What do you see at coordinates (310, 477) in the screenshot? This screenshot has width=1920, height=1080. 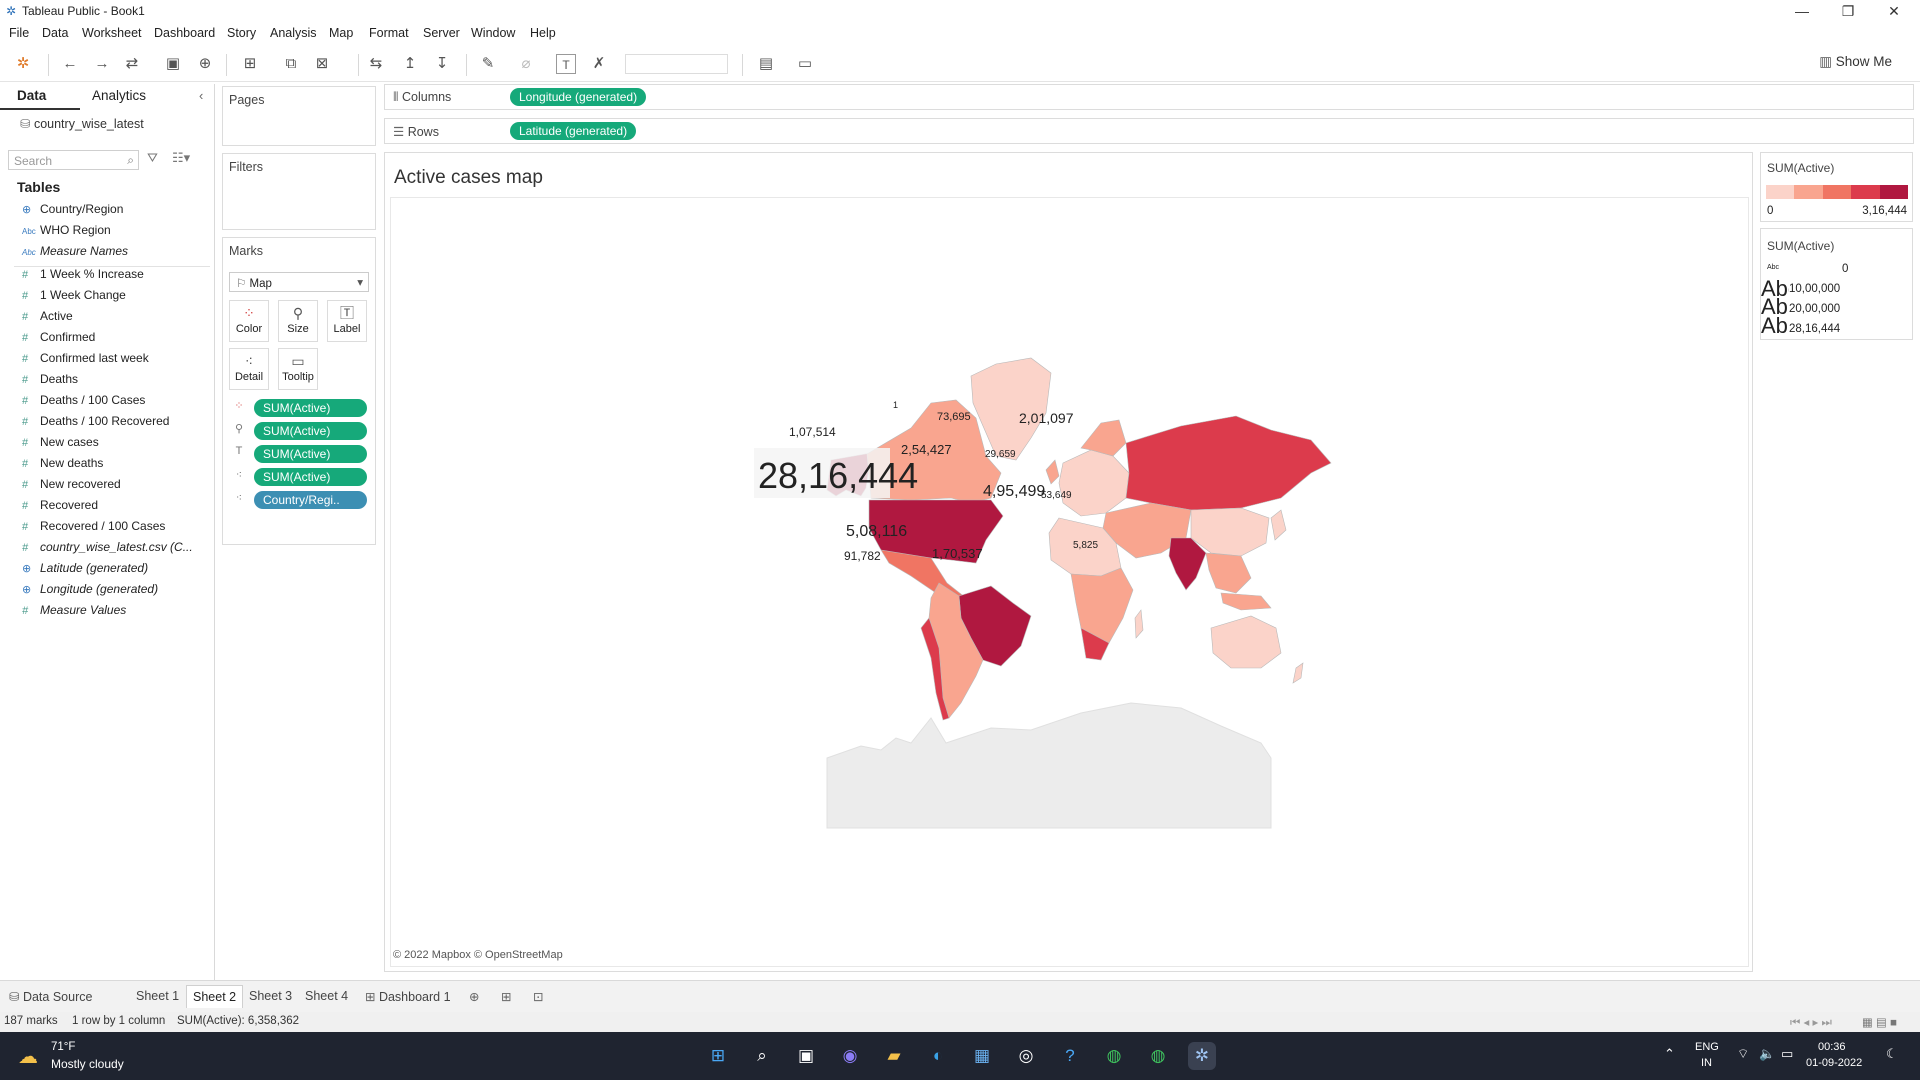 I see `pill-detail-sum-active: SUM(Active)` at bounding box center [310, 477].